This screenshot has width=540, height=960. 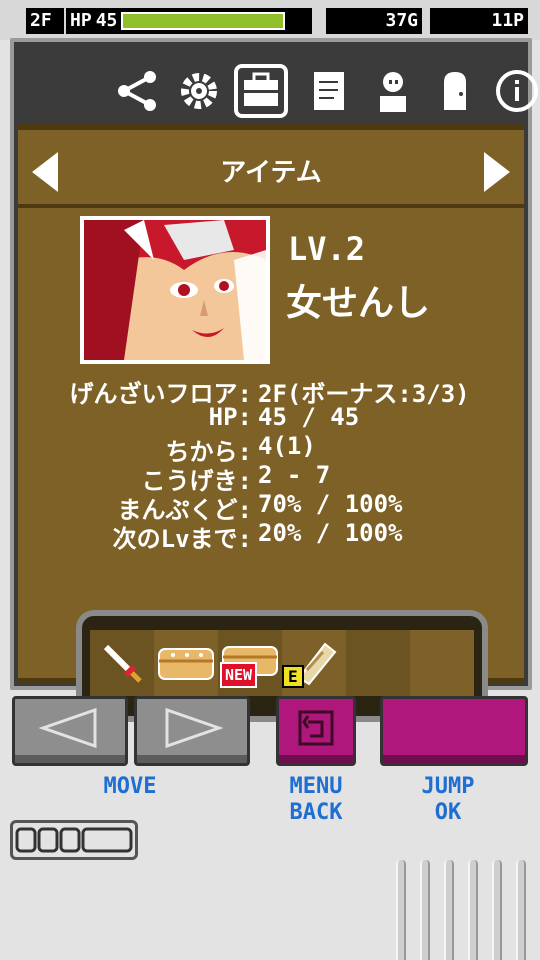 What do you see at coordinates (67, 728) in the screenshot?
I see `left-triangle-icon` at bounding box center [67, 728].